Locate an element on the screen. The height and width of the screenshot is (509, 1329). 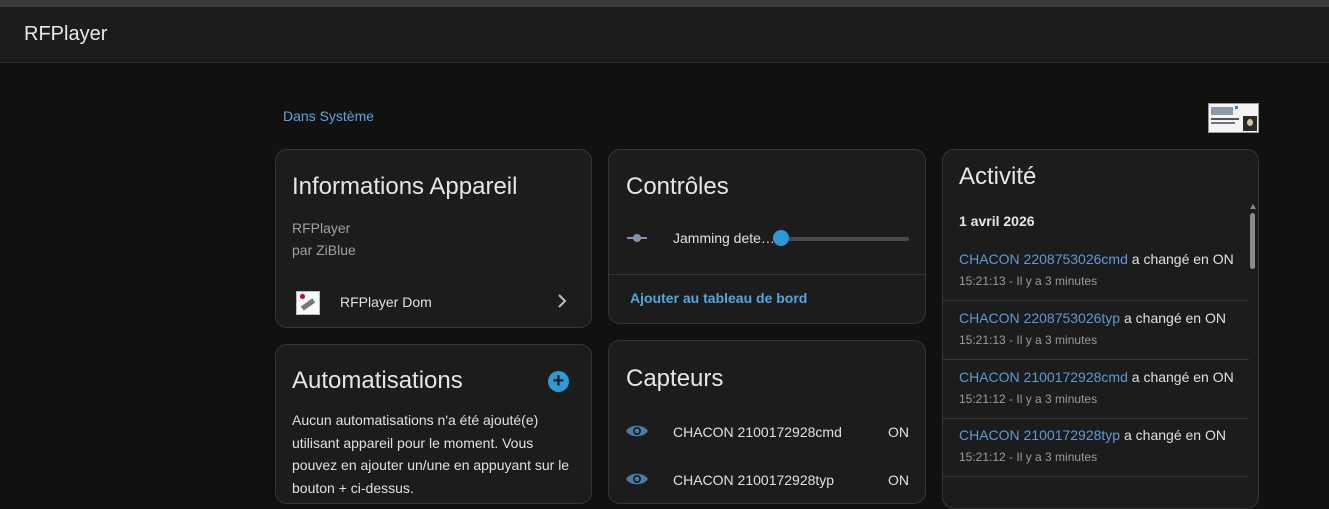
chevron-right-icon is located at coordinates (562, 302).